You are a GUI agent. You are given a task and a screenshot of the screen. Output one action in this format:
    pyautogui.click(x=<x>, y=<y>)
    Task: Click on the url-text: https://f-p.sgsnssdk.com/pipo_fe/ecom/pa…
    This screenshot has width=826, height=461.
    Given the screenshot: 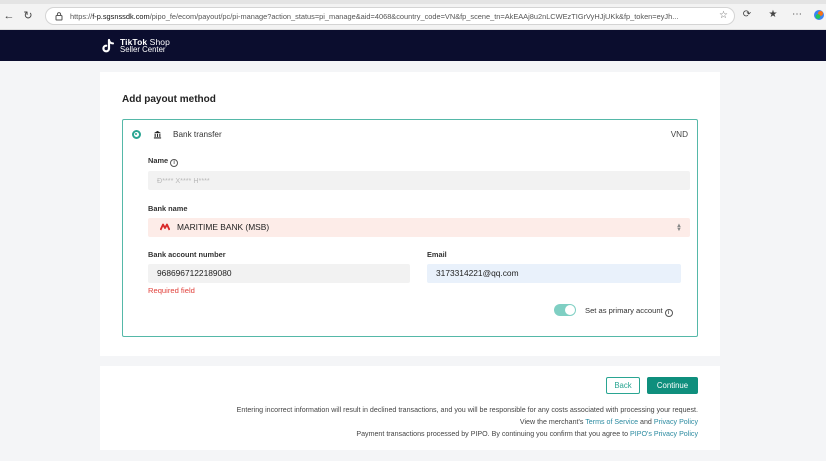 What is the action you would take?
    pyautogui.click(x=374, y=16)
    